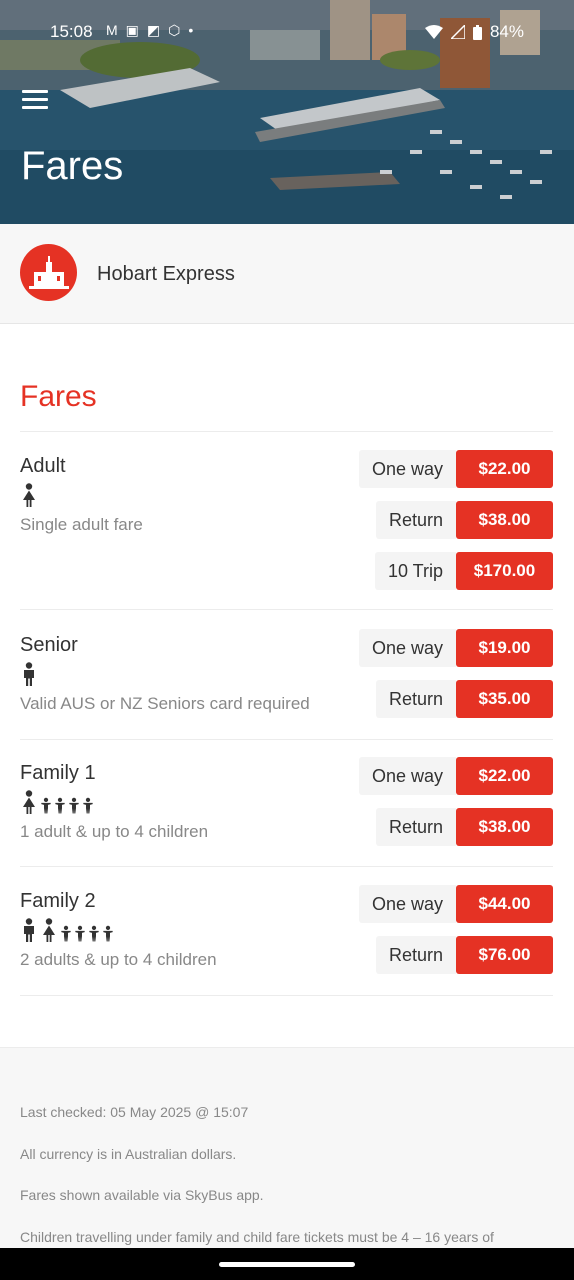 The height and width of the screenshot is (1280, 574). What do you see at coordinates (504, 699) in the screenshot?
I see `price-button: $35.00` at bounding box center [504, 699].